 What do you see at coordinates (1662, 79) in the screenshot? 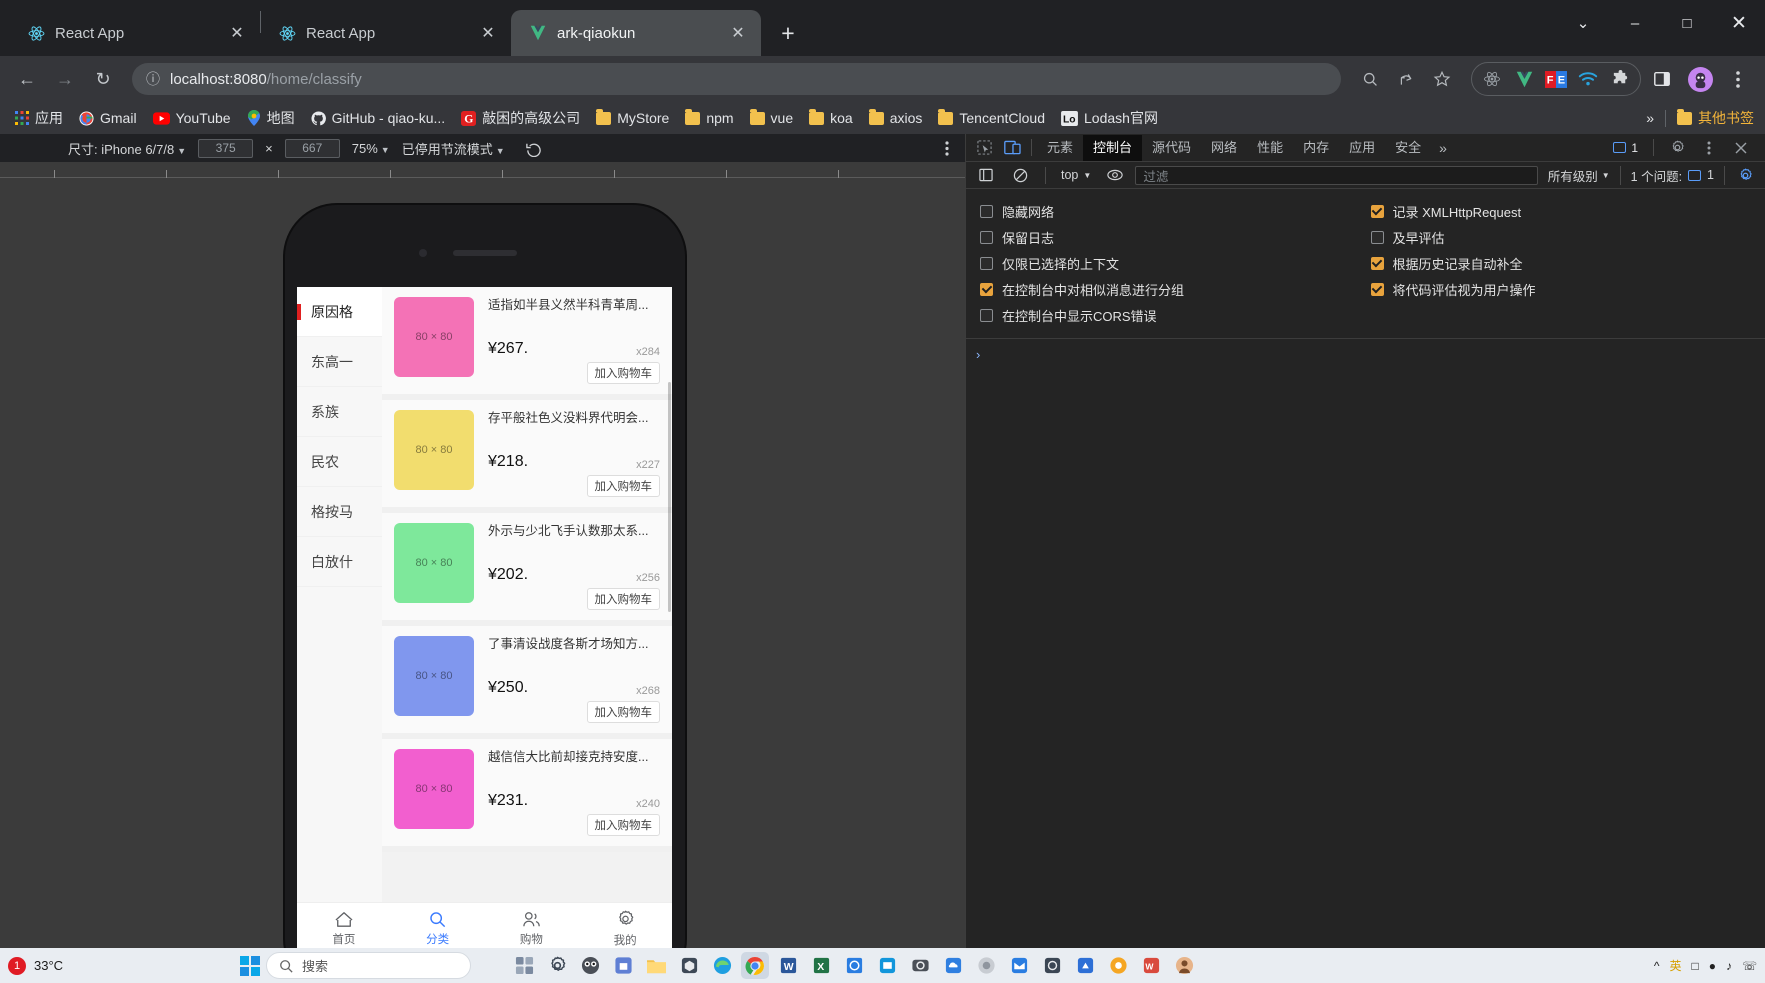
I see `side-panel-icon` at bounding box center [1662, 79].